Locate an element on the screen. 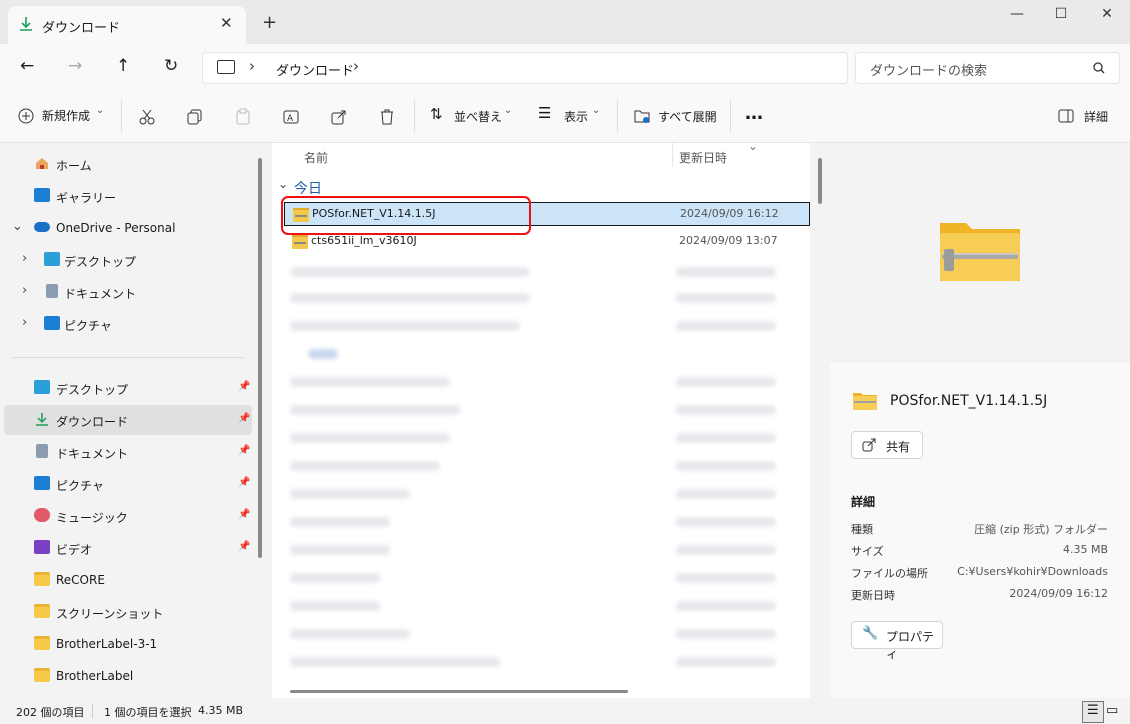 This screenshot has height=724, width=1130. sidebar-item-onedrive-documents: › ドキュメント is located at coordinates (128, 292).